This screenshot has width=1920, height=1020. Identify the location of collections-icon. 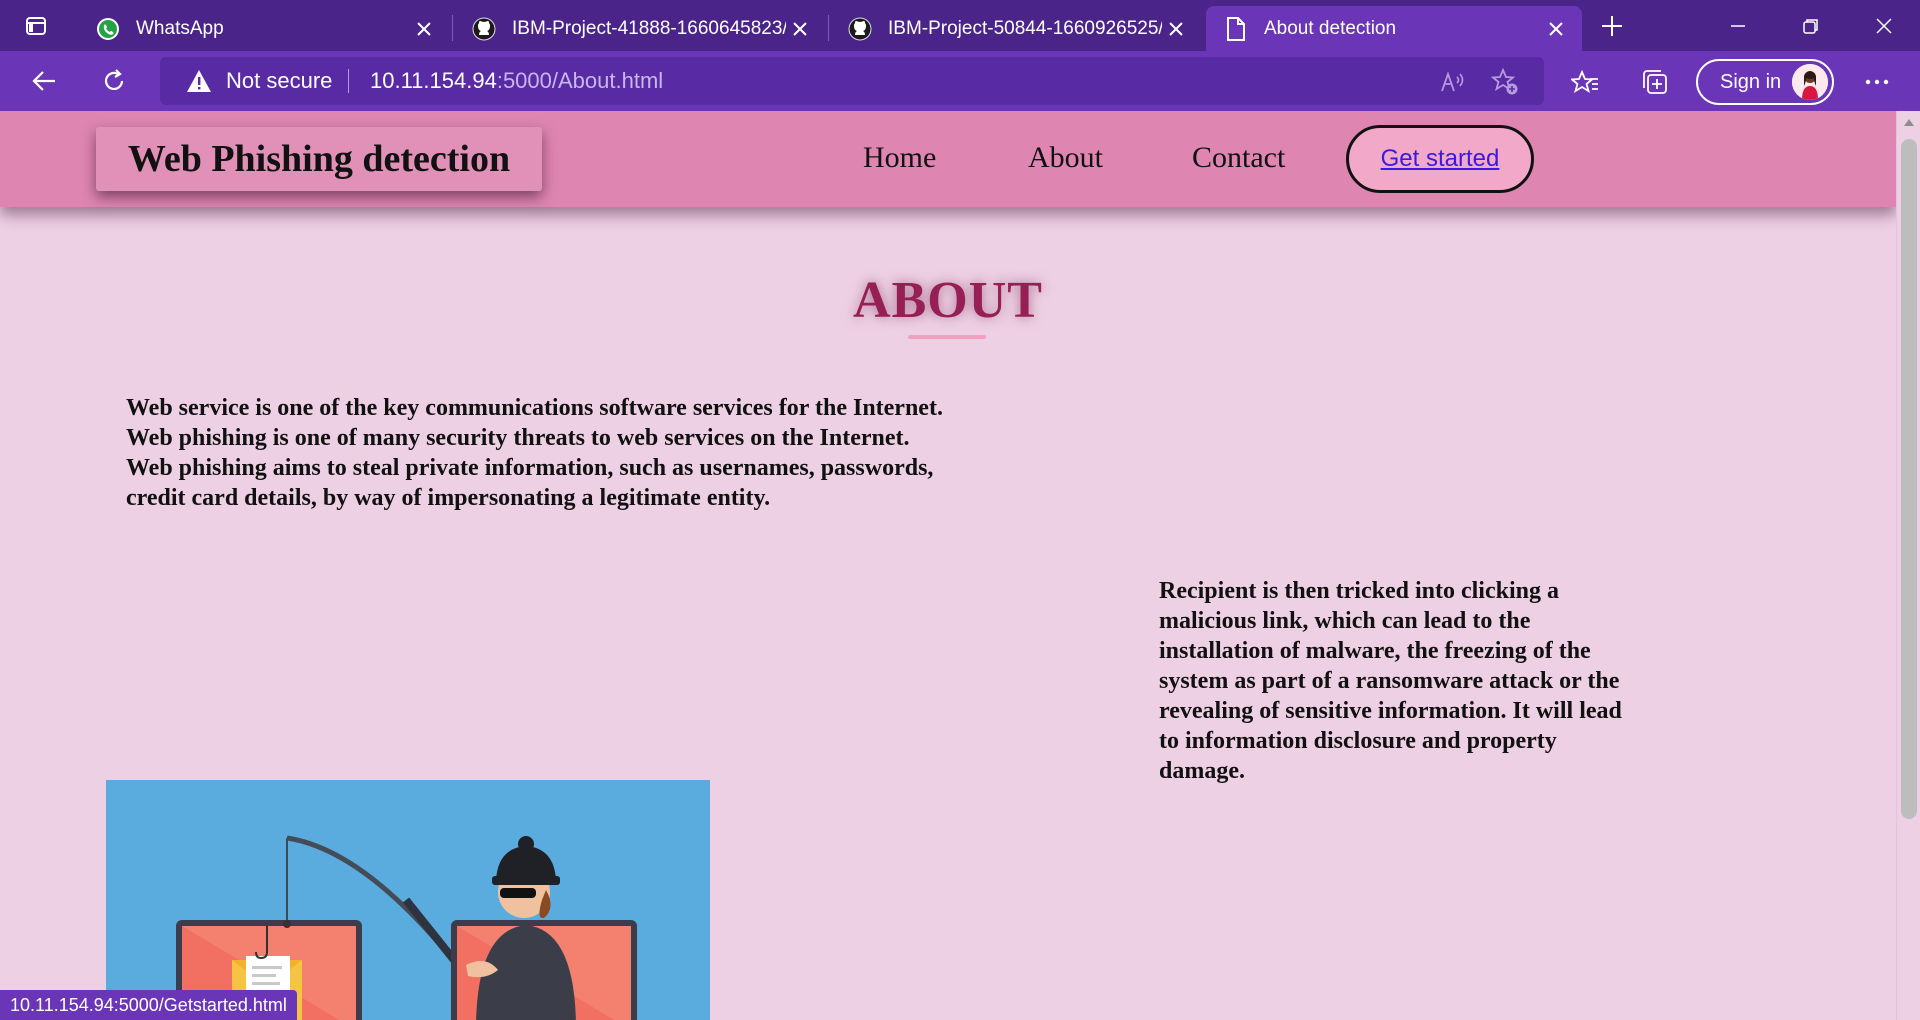
(1655, 82).